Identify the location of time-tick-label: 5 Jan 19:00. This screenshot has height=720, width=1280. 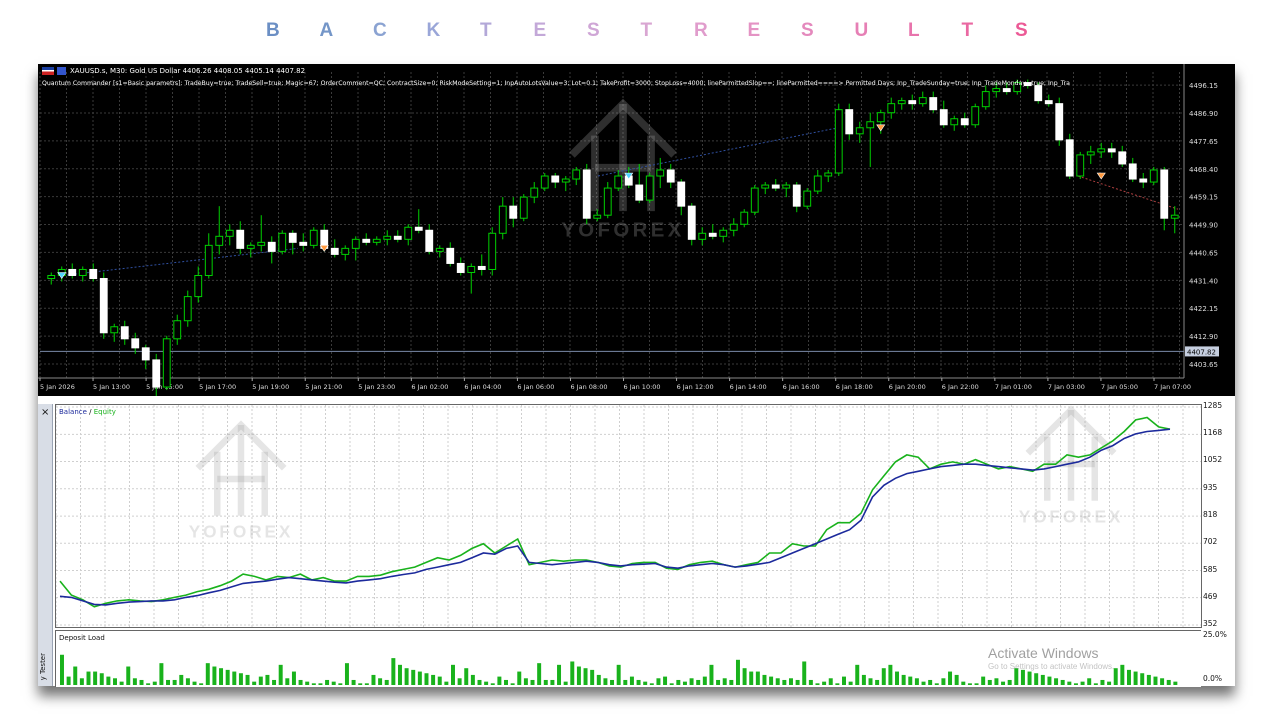
(270, 387).